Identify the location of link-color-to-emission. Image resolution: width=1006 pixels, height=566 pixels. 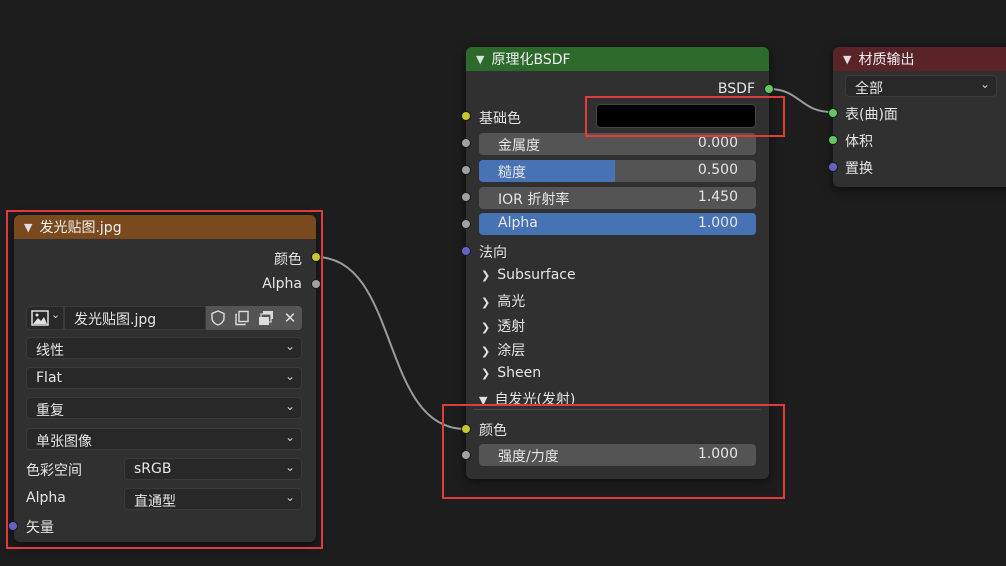
(390, 343).